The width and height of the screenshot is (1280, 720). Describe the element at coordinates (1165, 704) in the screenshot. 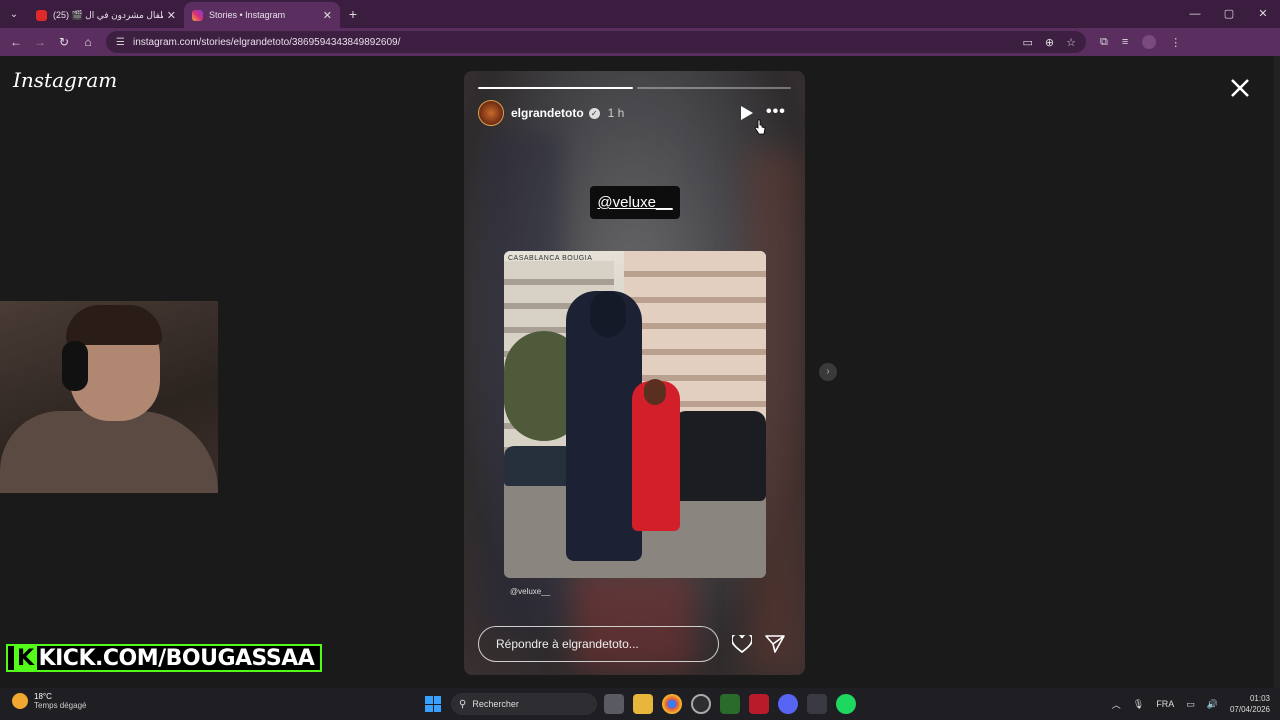

I see `language-indicator: FRA` at that location.